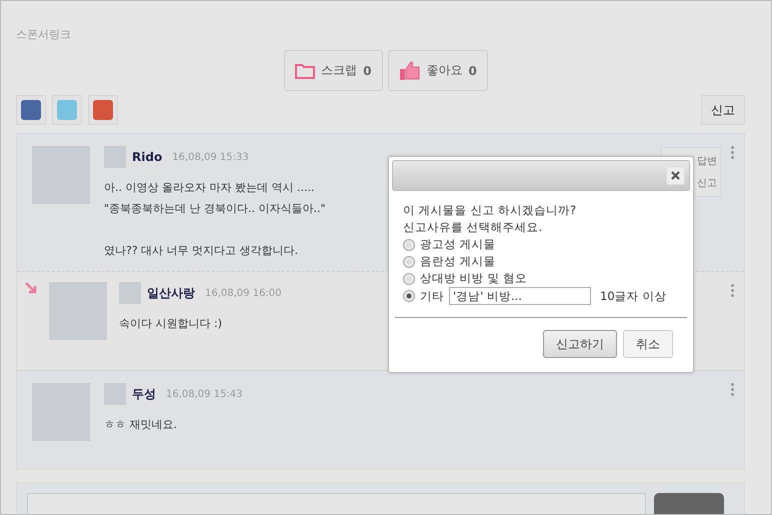 Image resolution: width=772 pixels, height=515 pixels. I want to click on dialog-question: 이 게시물을 신고 하시겠습니까?, so click(490, 210).